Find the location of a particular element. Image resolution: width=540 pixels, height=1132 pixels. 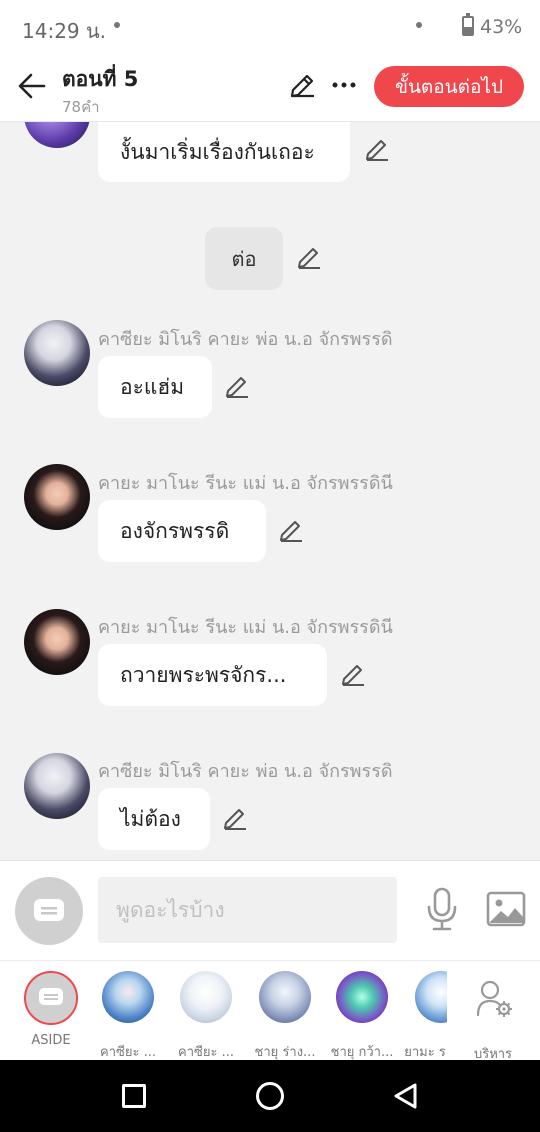

message-bubble: อะแฮ่ม is located at coordinates (155, 387).